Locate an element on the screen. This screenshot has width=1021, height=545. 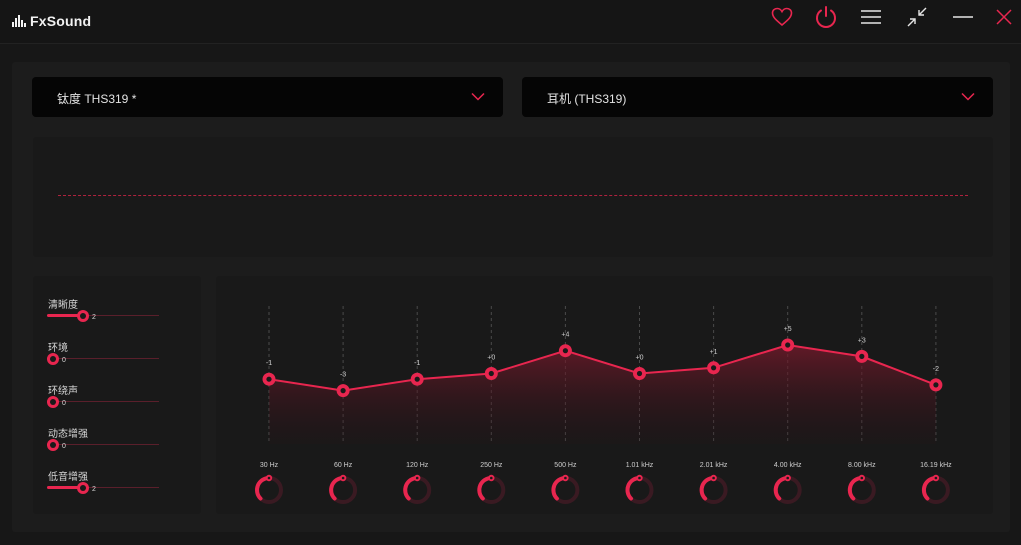
output-device-dropdown: 耳机 (THS319) is located at coordinates (757, 97).